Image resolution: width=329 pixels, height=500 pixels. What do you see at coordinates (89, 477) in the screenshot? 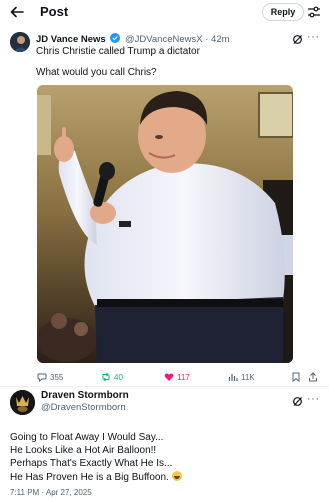
I see `reply-line: He Has Proven He is a Big Buffoon.` at bounding box center [89, 477].